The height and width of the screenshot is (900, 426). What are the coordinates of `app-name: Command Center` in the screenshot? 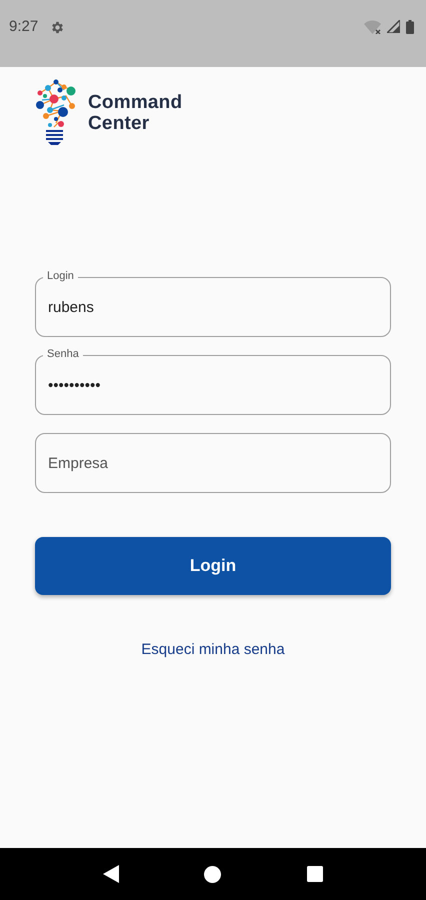 It's located at (136, 113).